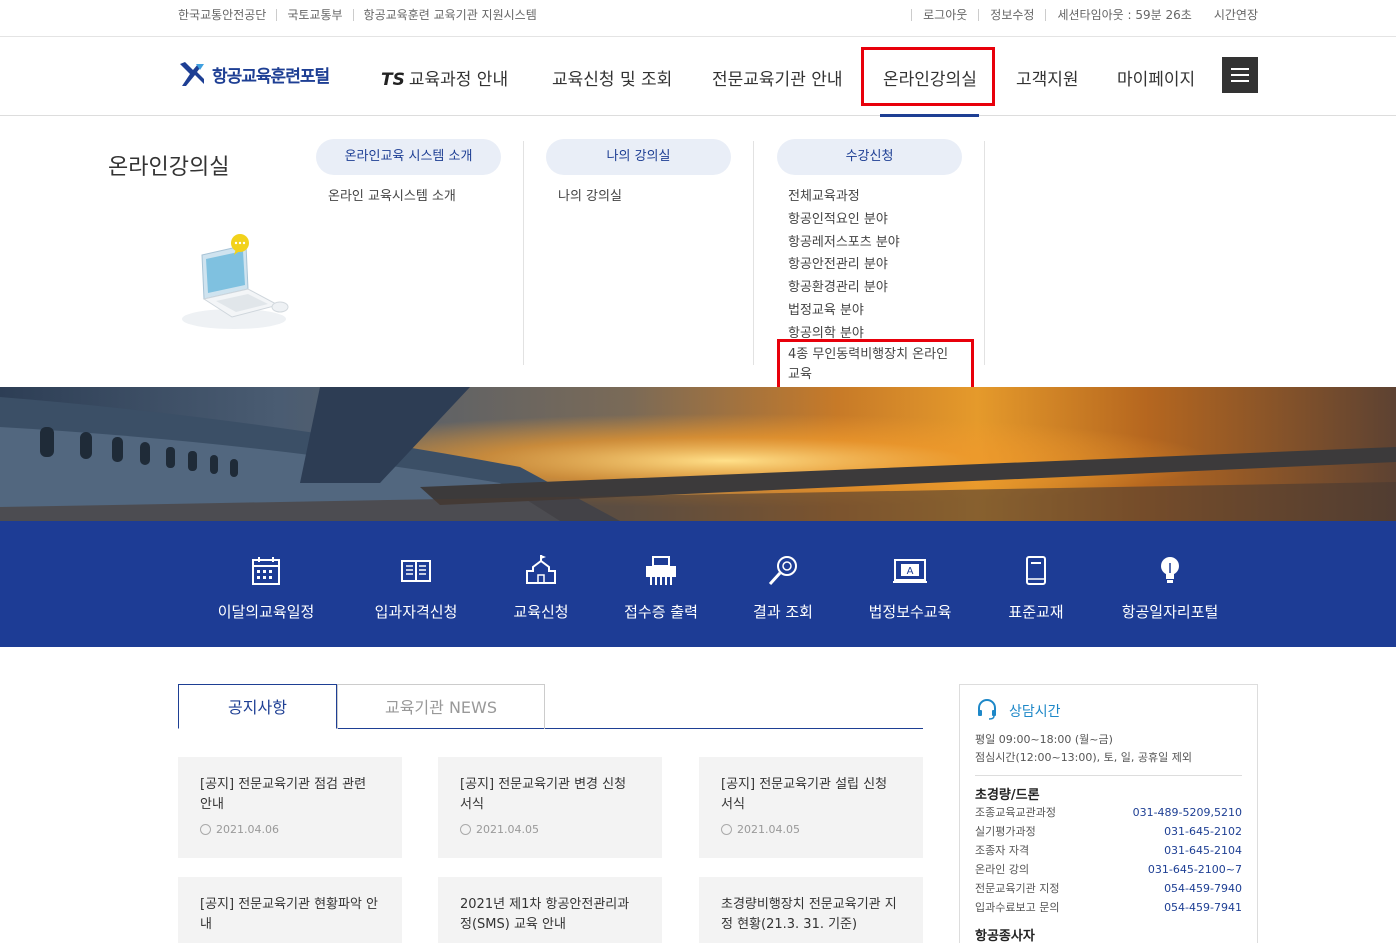 Image resolution: width=1396 pixels, height=943 pixels. Describe the element at coordinates (1017, 888) in the screenshot. I see `consult-label: 전문교육기관 지정` at that location.